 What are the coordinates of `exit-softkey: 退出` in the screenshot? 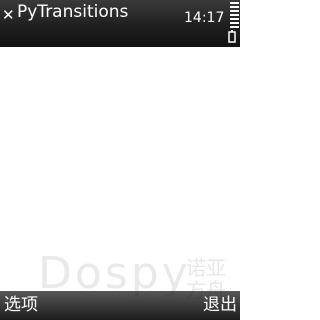 It's located at (220, 305).